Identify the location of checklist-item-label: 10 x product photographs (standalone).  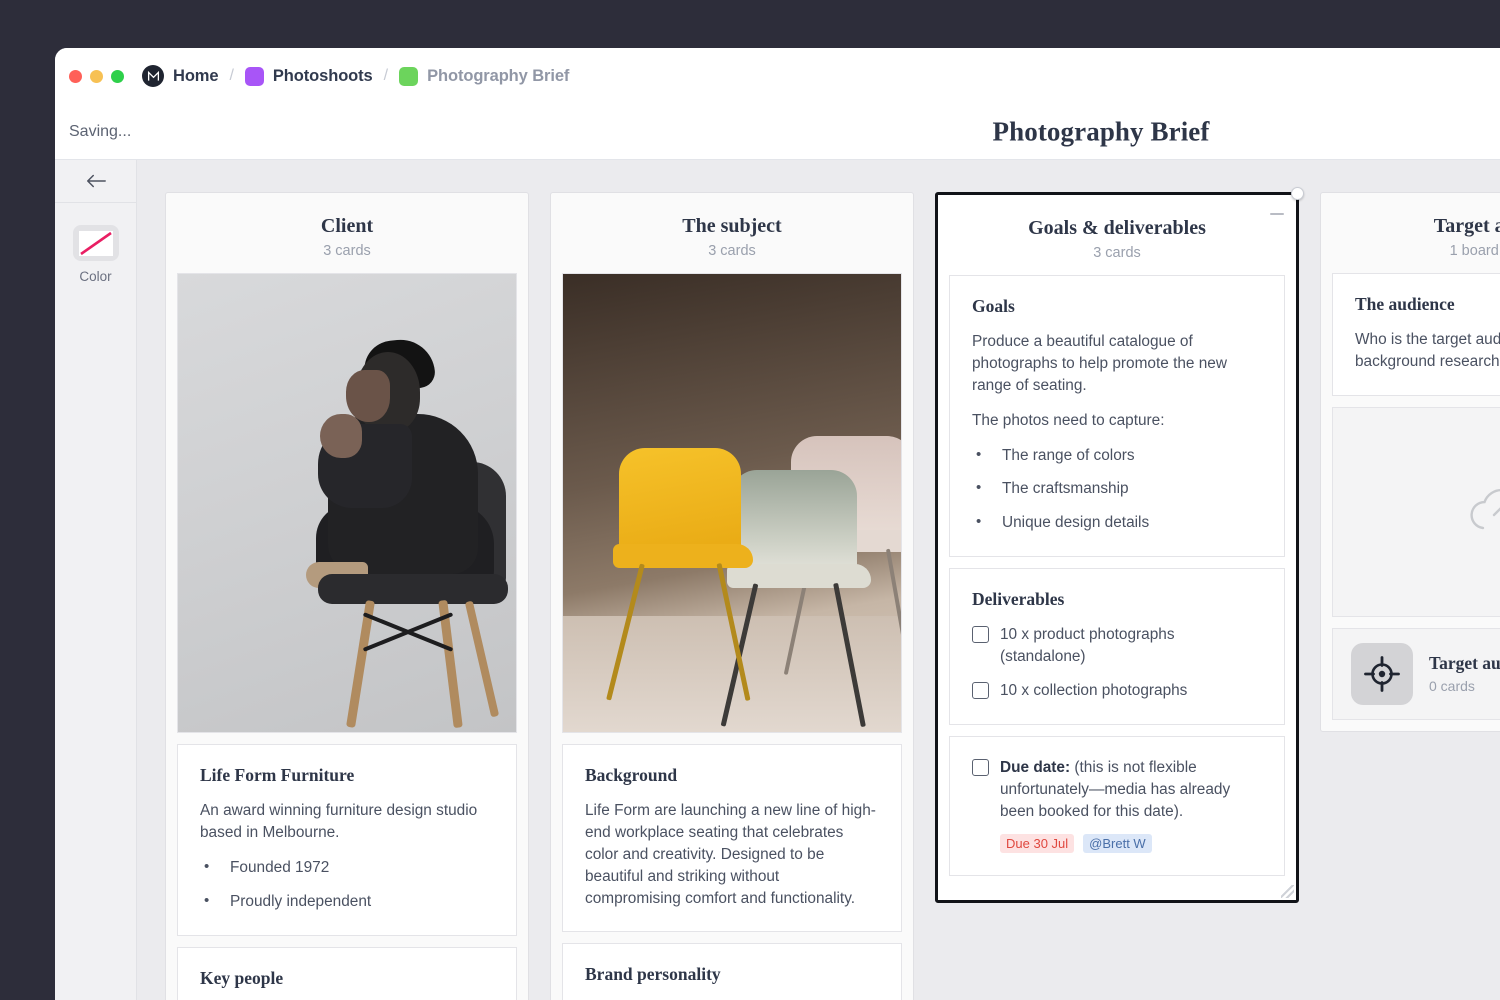
(1087, 645).